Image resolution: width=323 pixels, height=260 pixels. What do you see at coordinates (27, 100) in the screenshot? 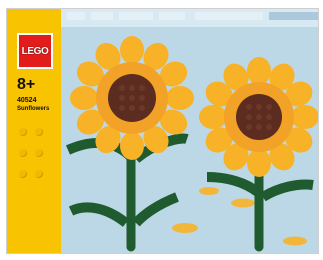
I see `set-number: 40524` at bounding box center [27, 100].